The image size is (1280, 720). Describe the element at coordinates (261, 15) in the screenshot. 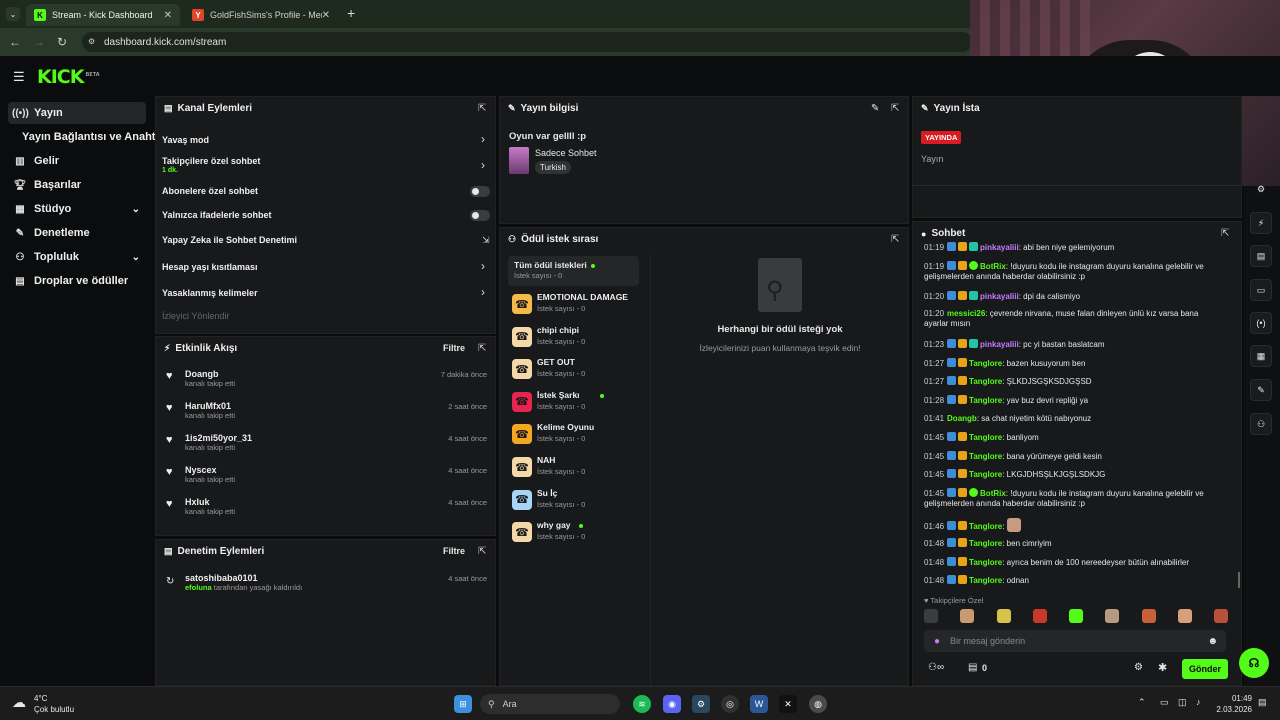

I see `tab-goldfishsims-profile: Y GoldFishSims's Profile - Memb ✕` at that location.